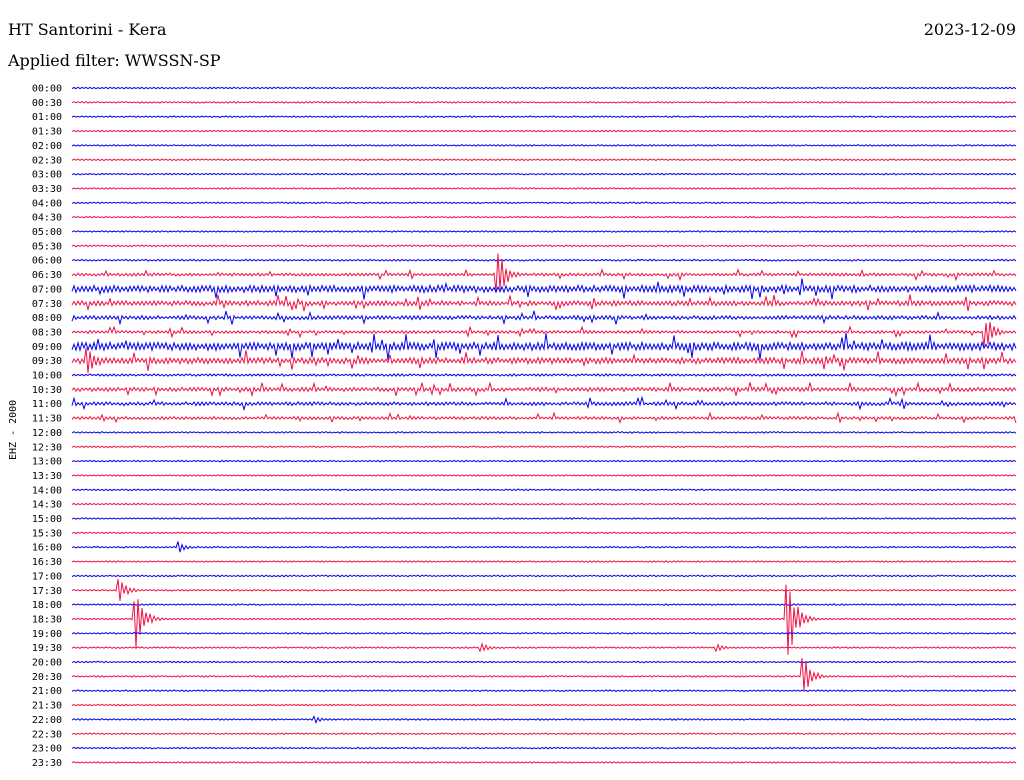 Image resolution: width=1024 pixels, height=780 pixels. What do you see at coordinates (47, 706) in the screenshot?
I see `row-label: 21:30` at bounding box center [47, 706].